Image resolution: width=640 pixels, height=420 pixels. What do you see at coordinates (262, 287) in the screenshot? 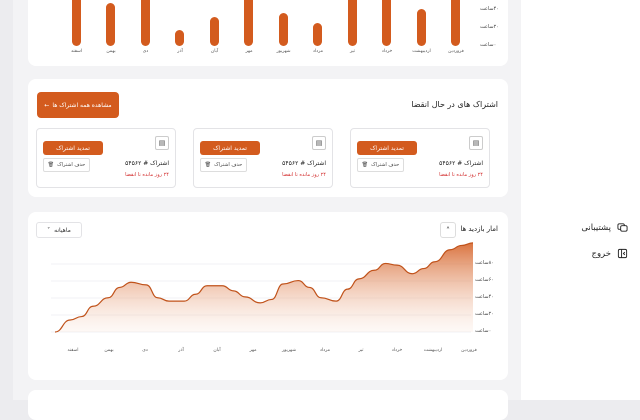
I see `visits-area-chart` at bounding box center [262, 287].